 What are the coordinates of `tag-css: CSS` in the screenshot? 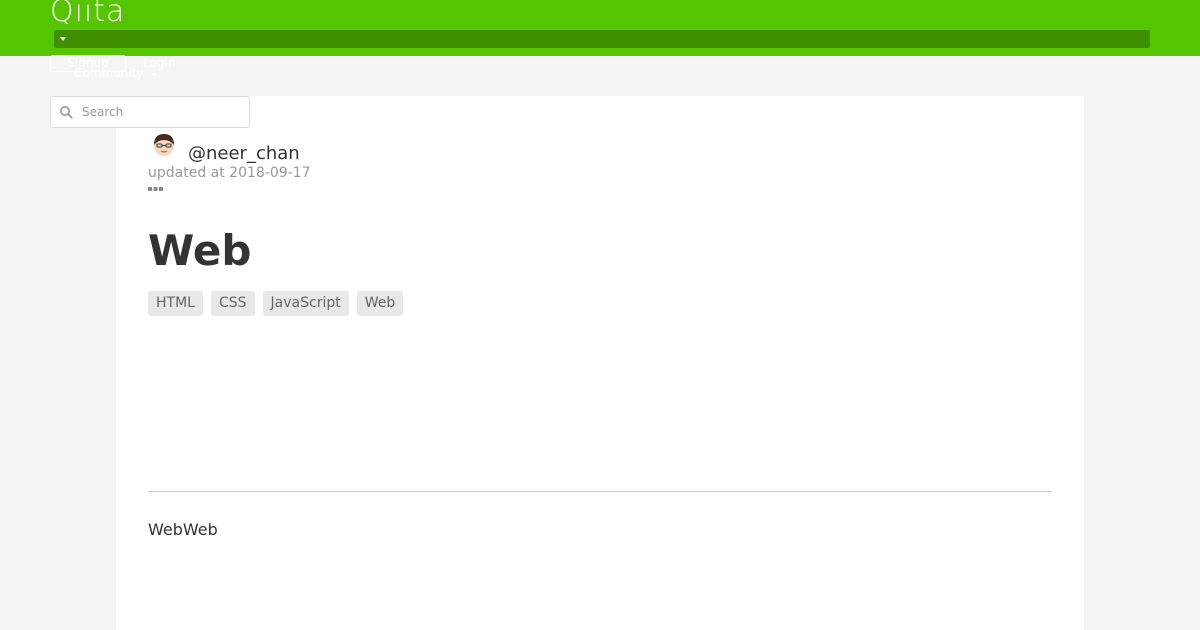 It's located at (232, 303).